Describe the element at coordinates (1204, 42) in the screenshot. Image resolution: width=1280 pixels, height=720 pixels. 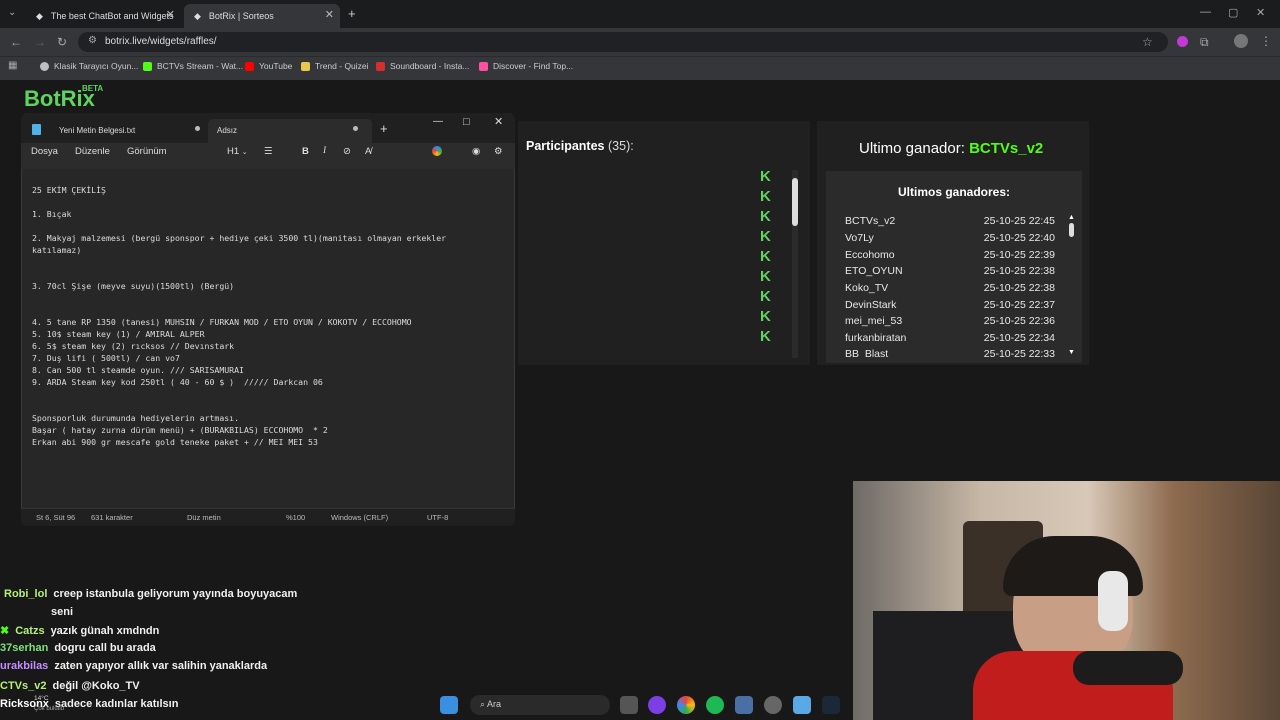
I see `extensions-puzzle-icon: ⧉` at that location.